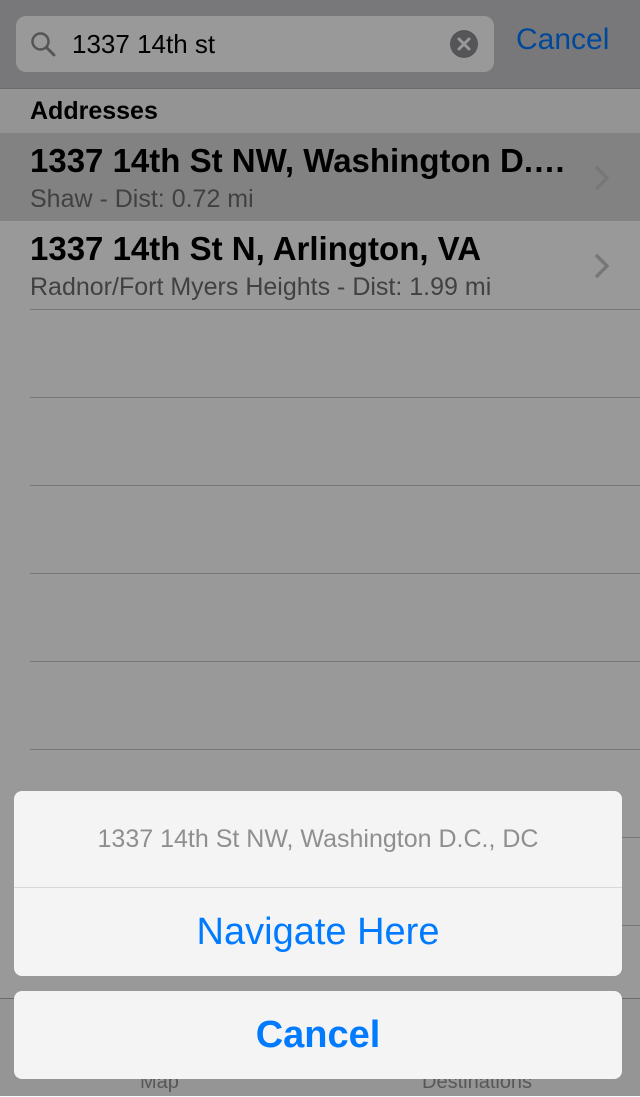 This screenshot has height=1097, width=640. What do you see at coordinates (318, 839) in the screenshot?
I see `action-sheet-title: 1337 14th St NW, Washington D.C., DC` at bounding box center [318, 839].